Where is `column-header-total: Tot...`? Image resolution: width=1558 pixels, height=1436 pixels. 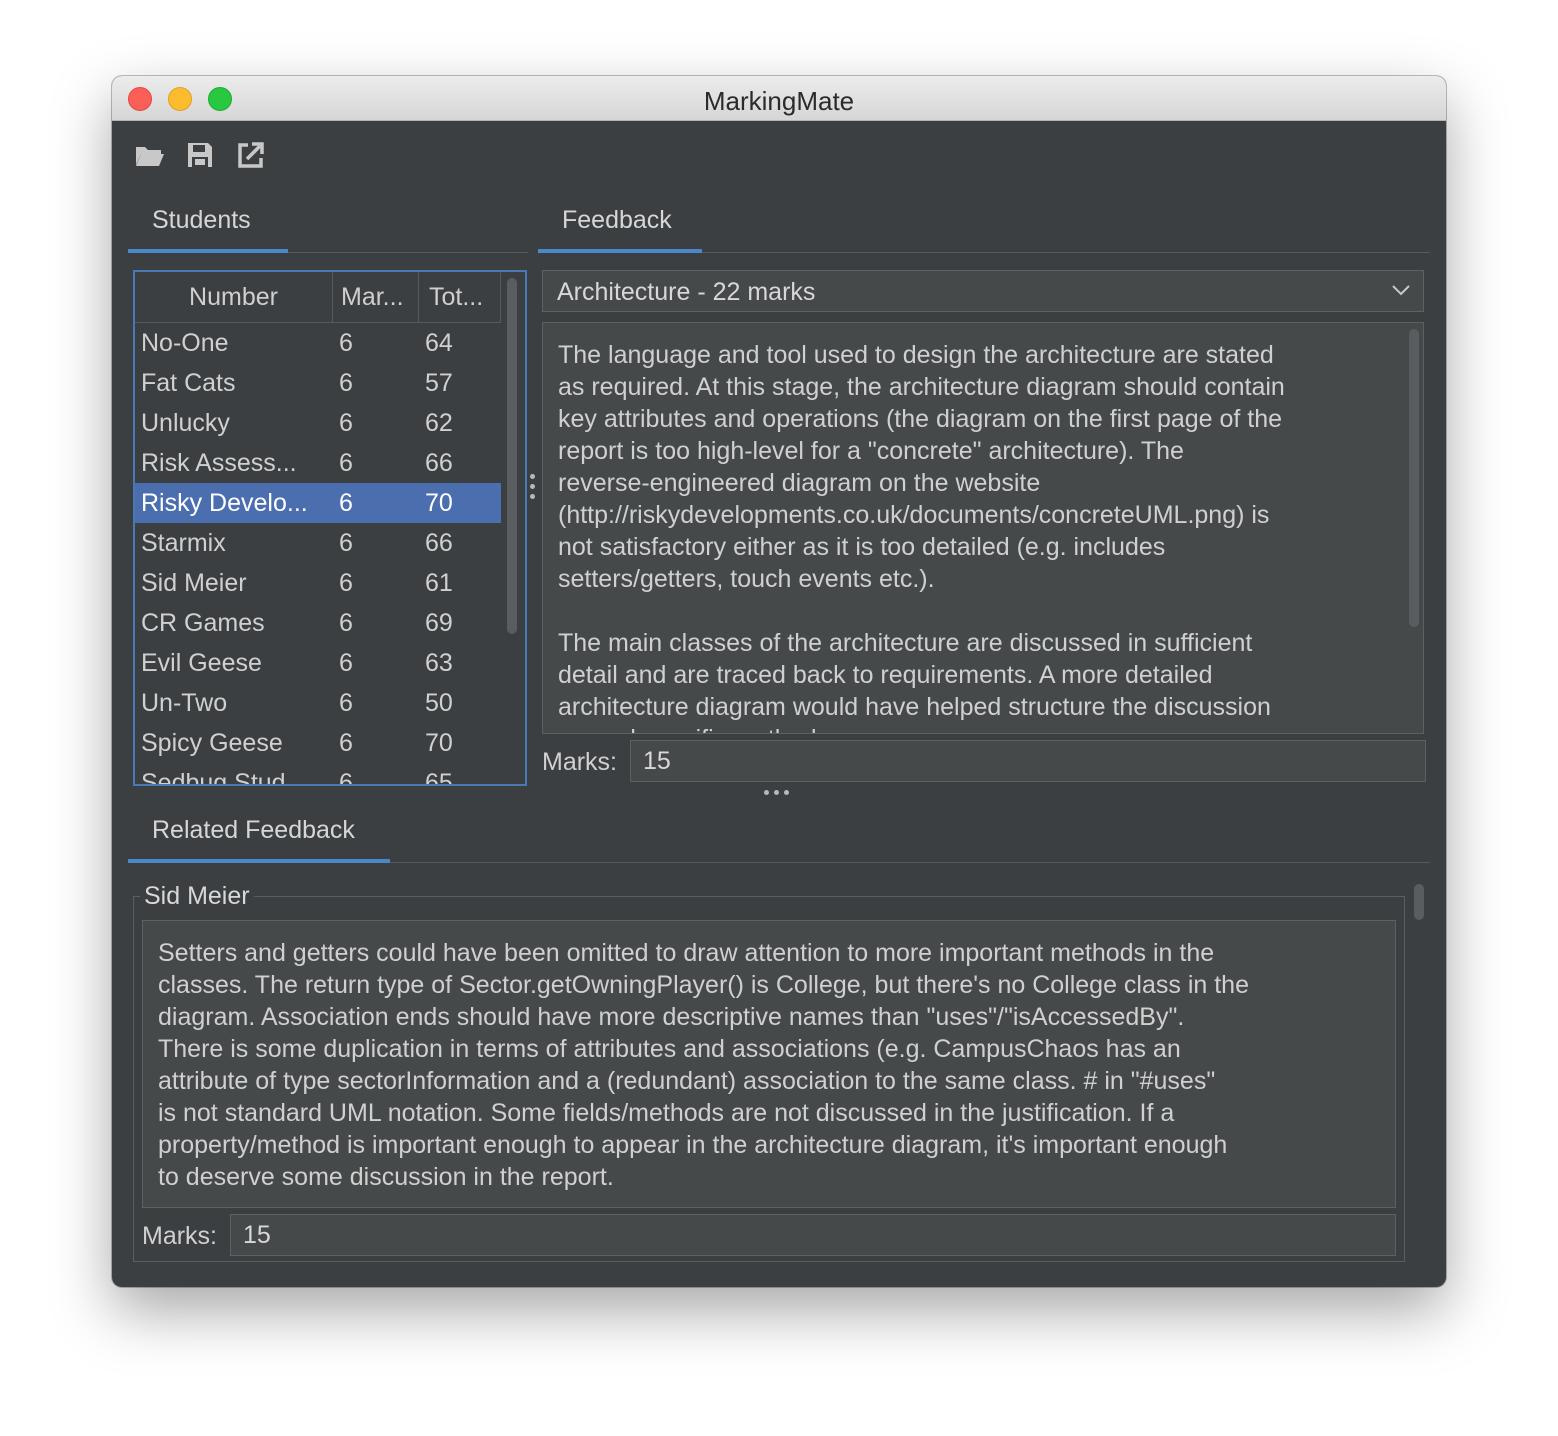
column-header-total: Tot... is located at coordinates (460, 297).